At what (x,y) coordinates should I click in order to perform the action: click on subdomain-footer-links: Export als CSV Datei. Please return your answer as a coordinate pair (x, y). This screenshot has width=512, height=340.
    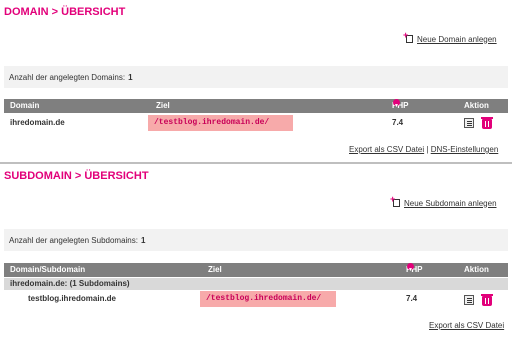
    Looking at the image, I should click on (466, 325).